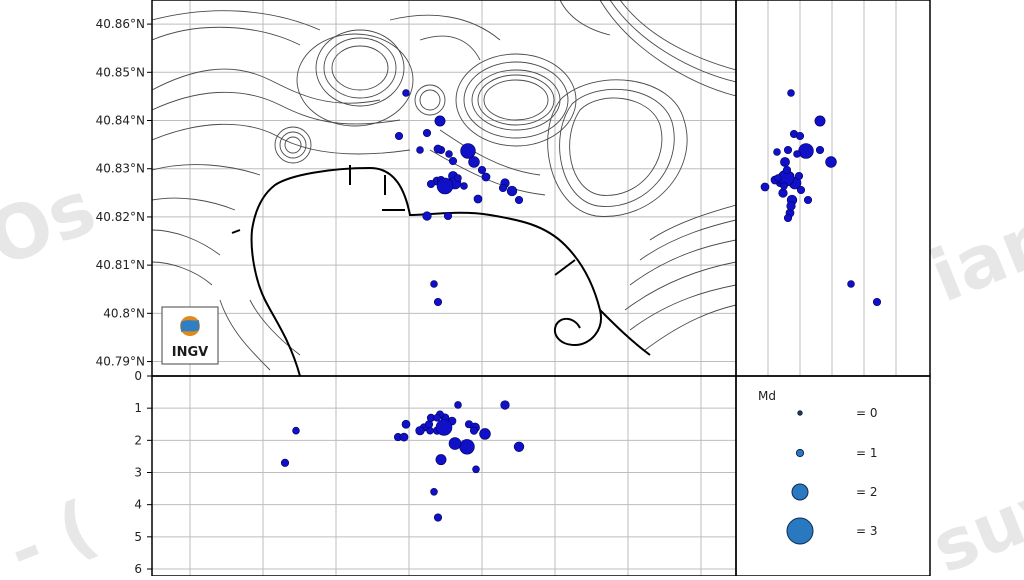 This screenshot has width=1024, height=580. What do you see at coordinates (138, 408) in the screenshot?
I see `depth-tick-label: 1` at bounding box center [138, 408].